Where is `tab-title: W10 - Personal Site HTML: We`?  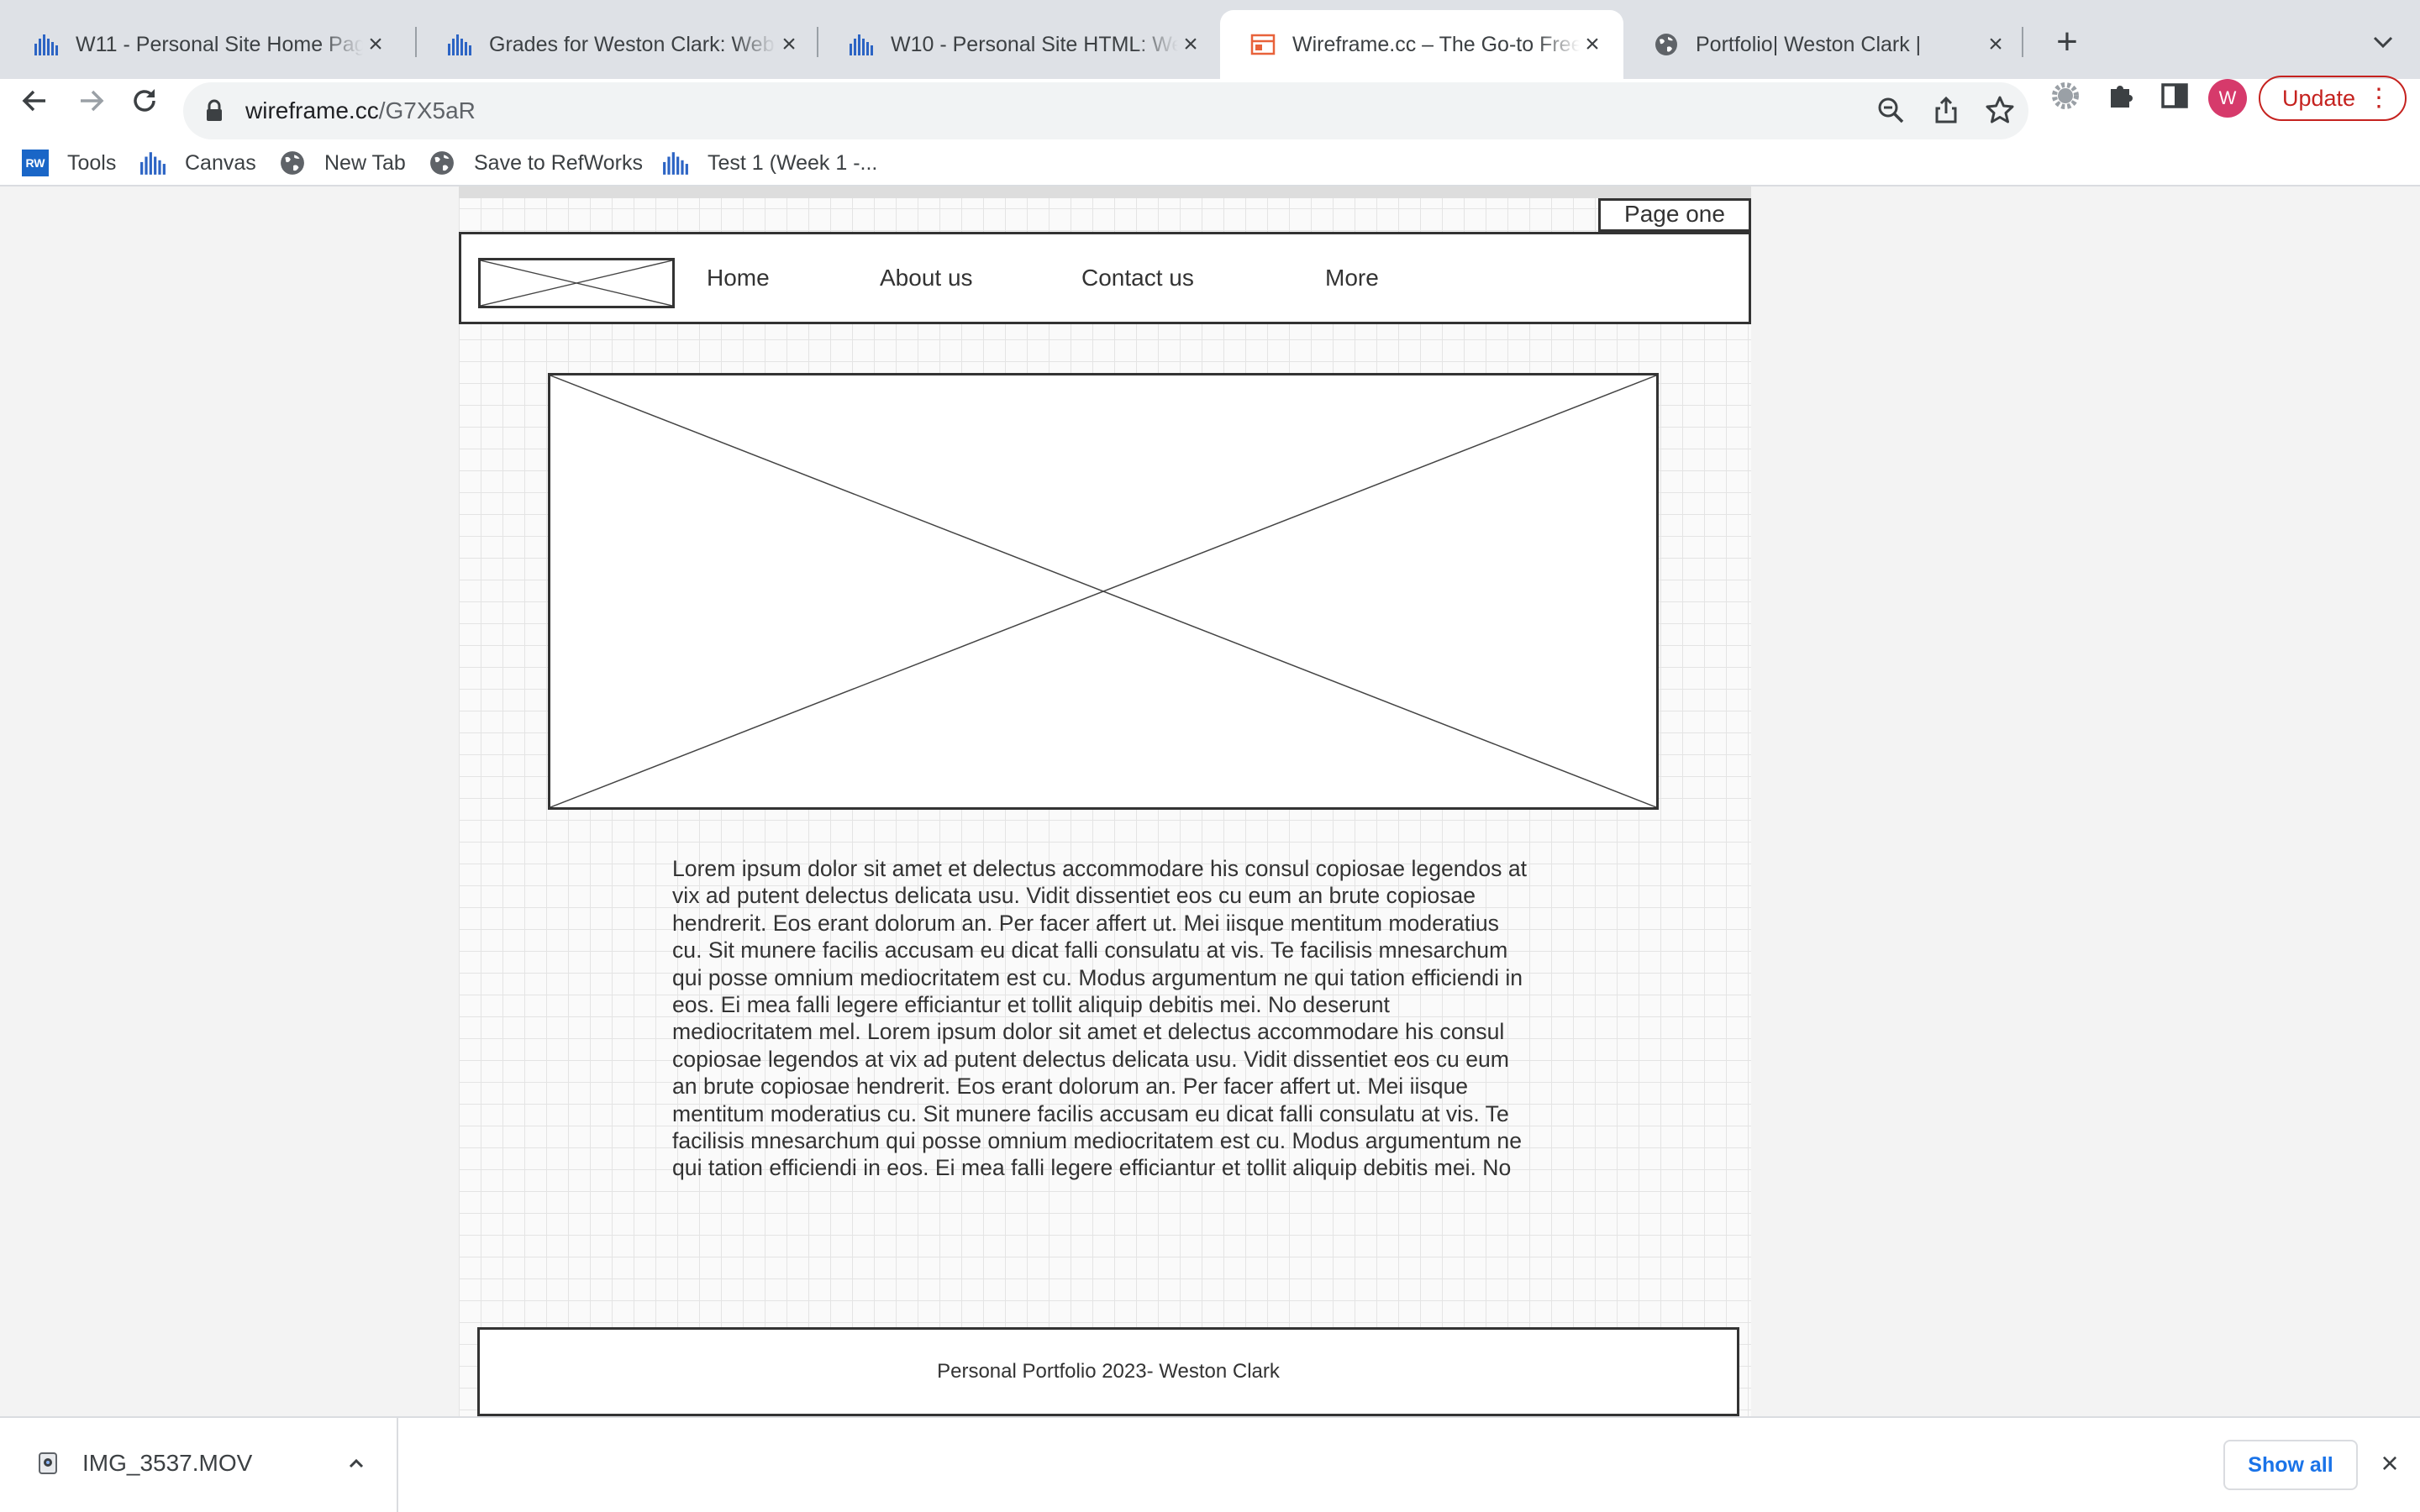
tab-title: W10 - Personal Site HTML: We is located at coordinates (1034, 44).